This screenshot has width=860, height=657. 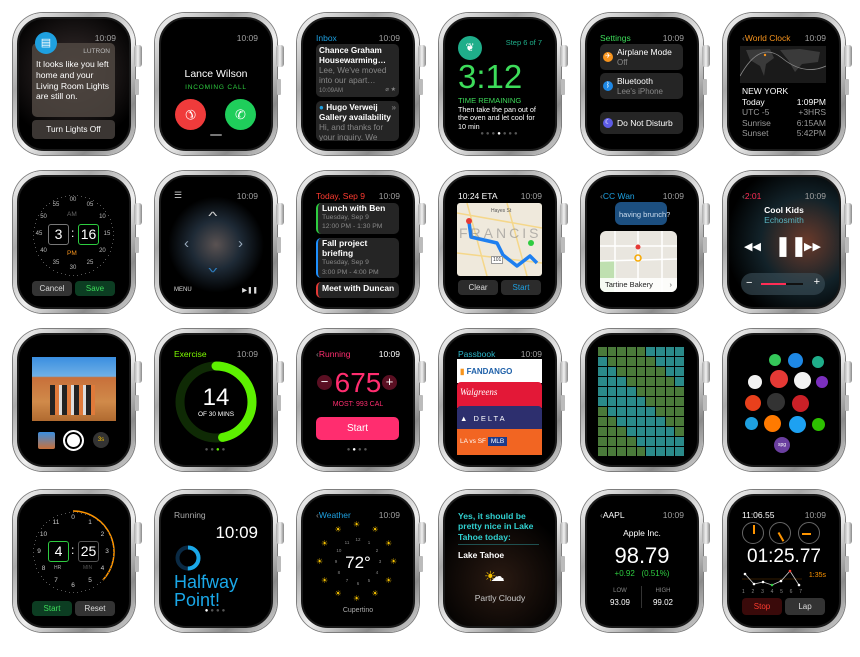 I want to click on app-icon-twitter, so click(x=797, y=424).